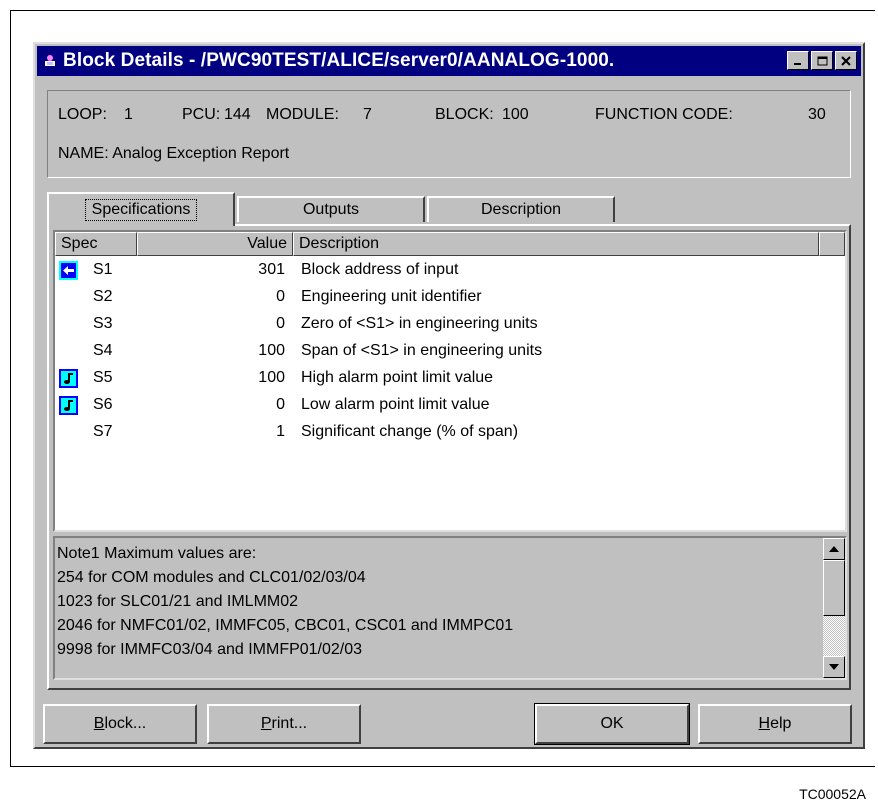 The height and width of the screenshot is (810, 878). I want to click on tab-specifications: Specifications, so click(141, 209).